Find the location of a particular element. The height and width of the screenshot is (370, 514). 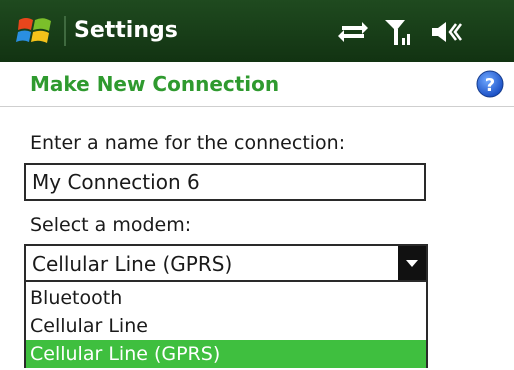

connection-name-label: Enter a name for the connection: is located at coordinates (188, 143).